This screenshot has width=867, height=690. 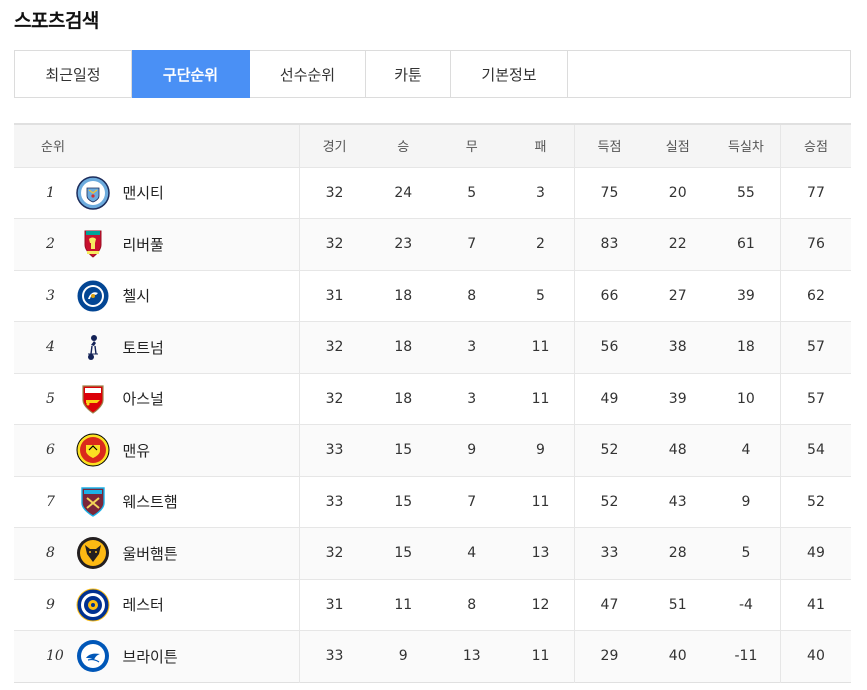 What do you see at coordinates (432, 605) in the screenshot?
I see `table-row: 9 레스터 31 11 8 12 47 51 -4 41` at bounding box center [432, 605].